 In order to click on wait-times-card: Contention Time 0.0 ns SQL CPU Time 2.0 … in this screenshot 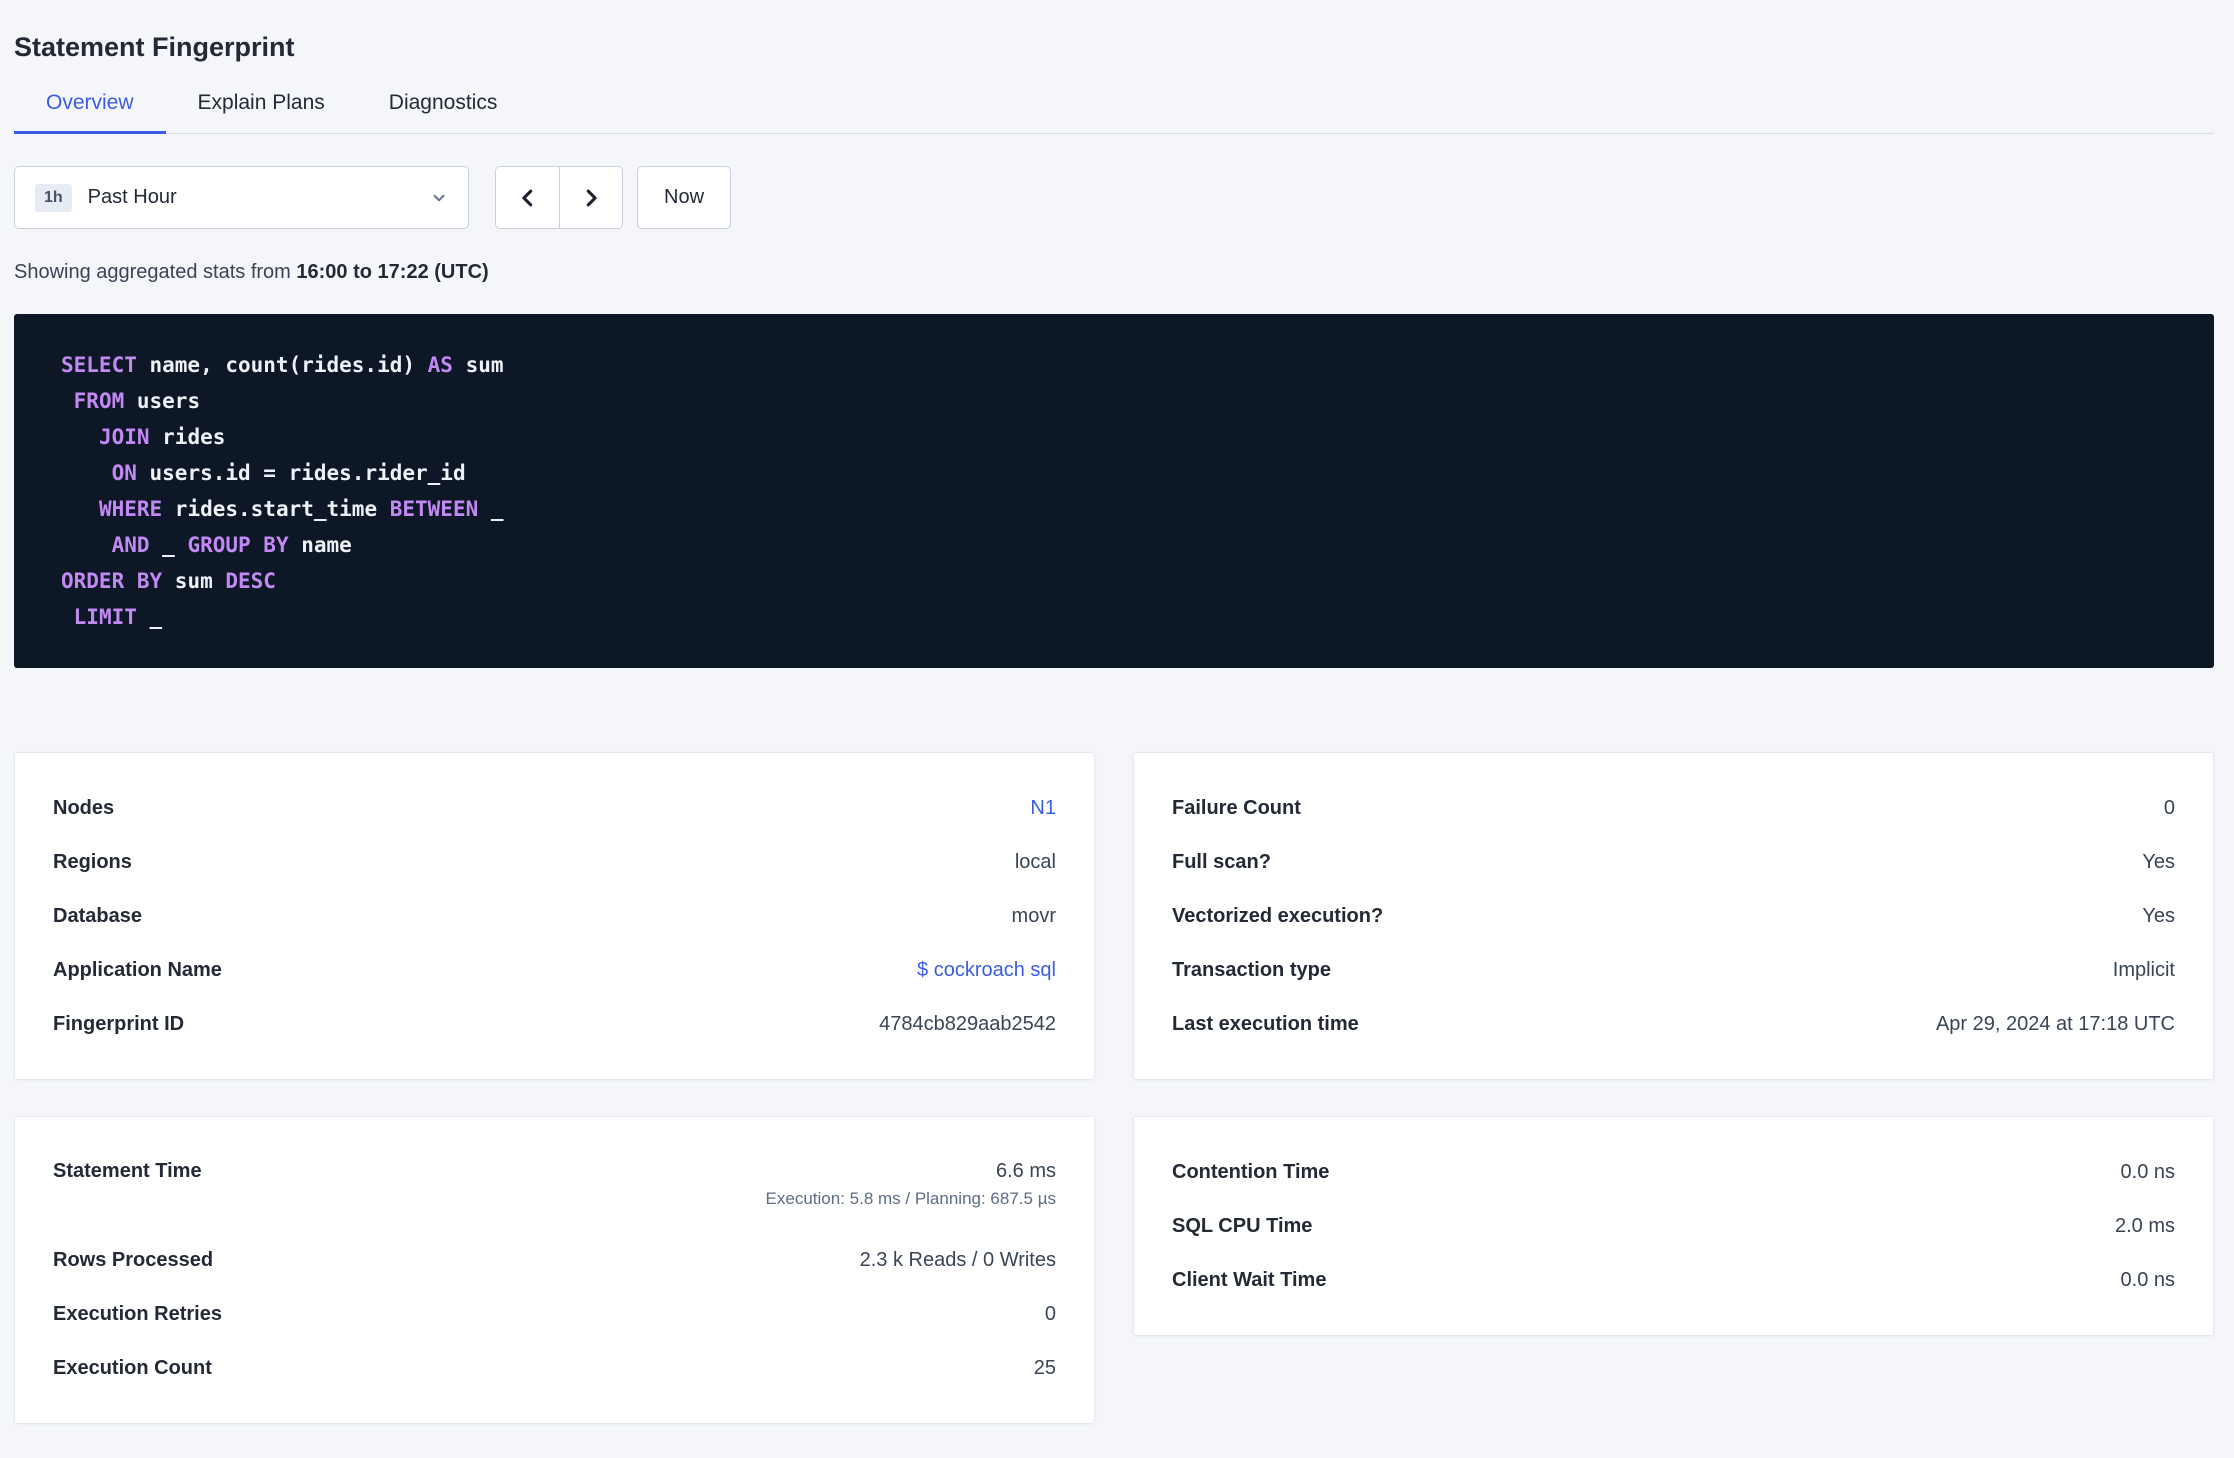, I will do `click(1673, 1226)`.